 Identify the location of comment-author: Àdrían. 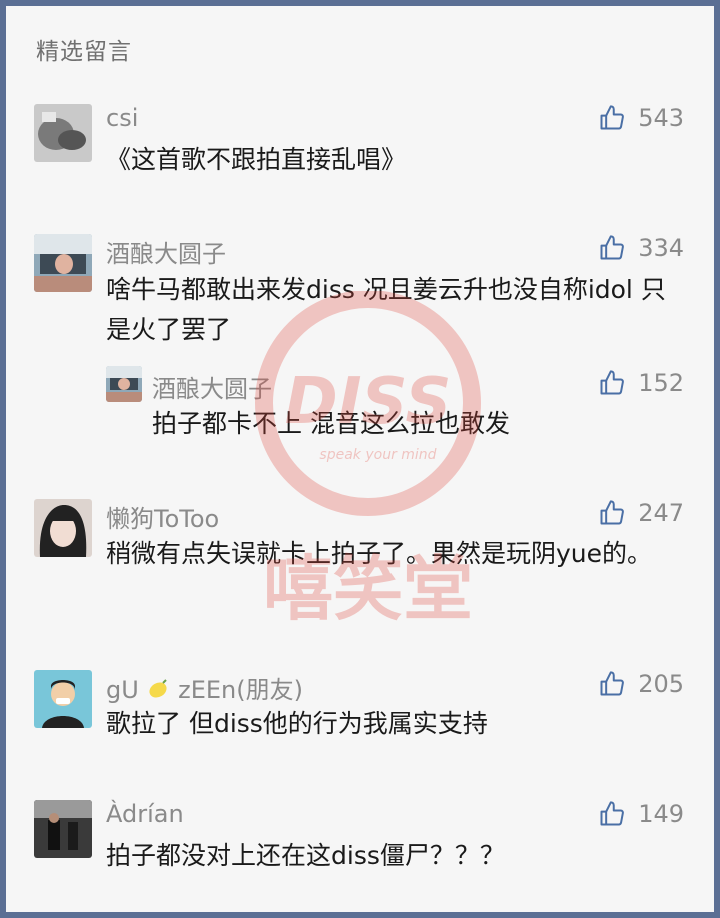
(145, 814).